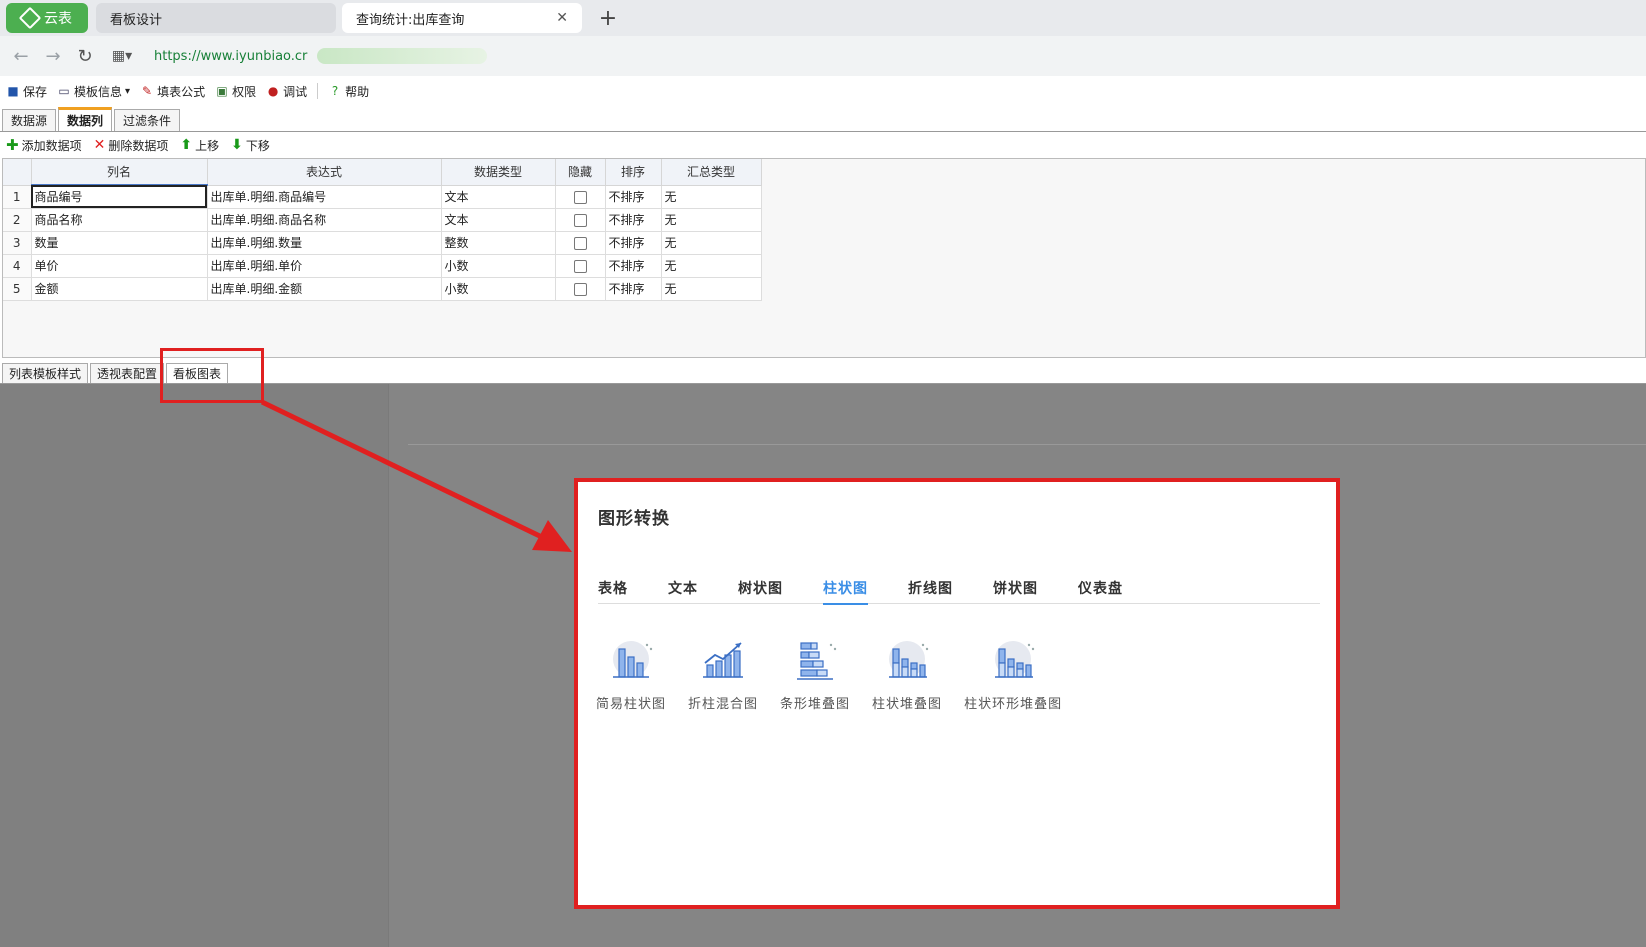 This screenshot has width=1646, height=947. I want to click on tab-table: 表格, so click(613, 588).